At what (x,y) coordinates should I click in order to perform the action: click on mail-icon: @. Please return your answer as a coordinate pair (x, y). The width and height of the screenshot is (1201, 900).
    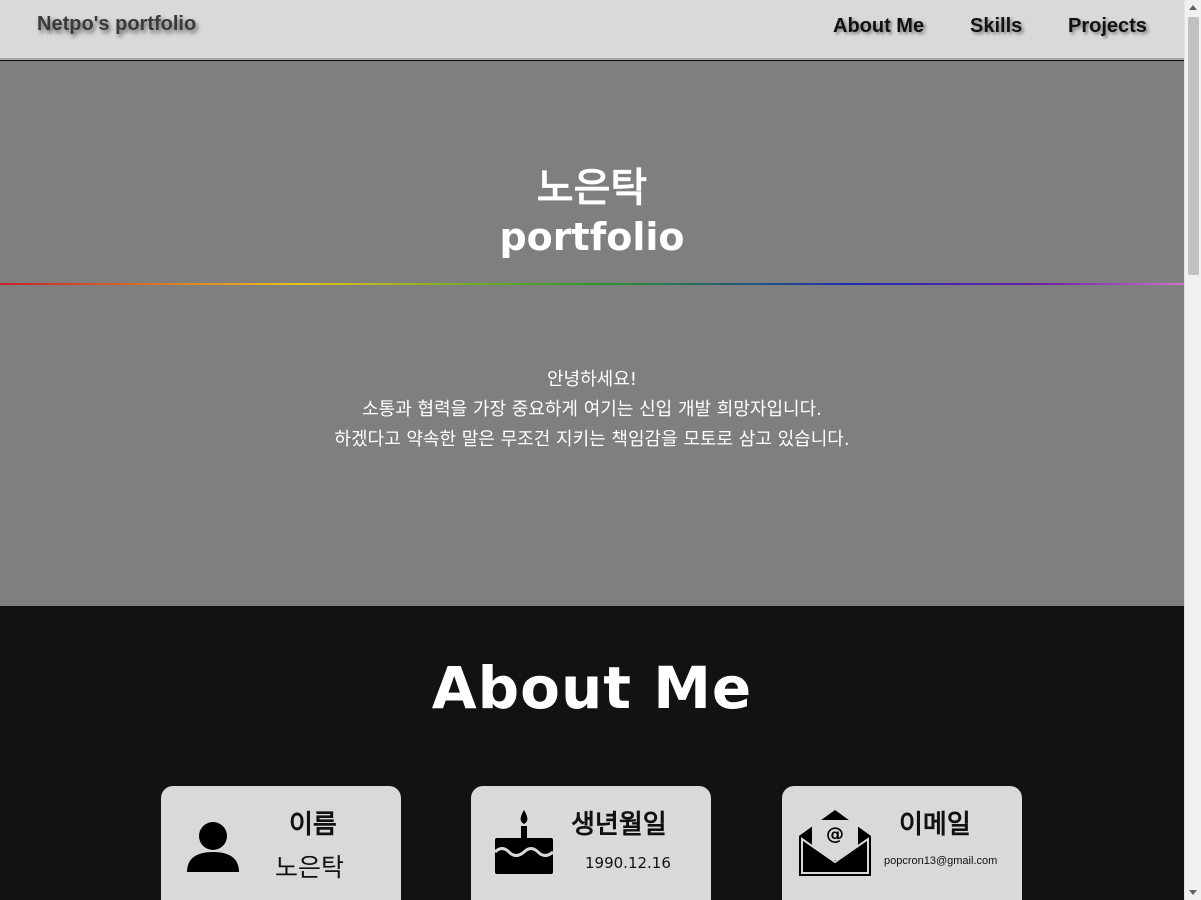
    Looking at the image, I should click on (835, 844).